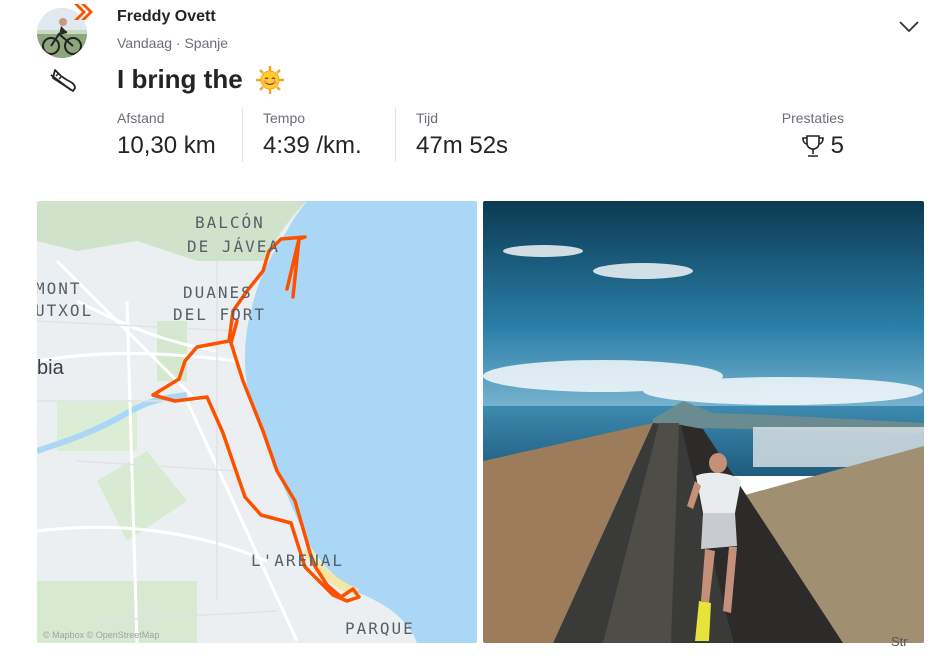  I want to click on photo-watermark: Str, so click(899, 641).